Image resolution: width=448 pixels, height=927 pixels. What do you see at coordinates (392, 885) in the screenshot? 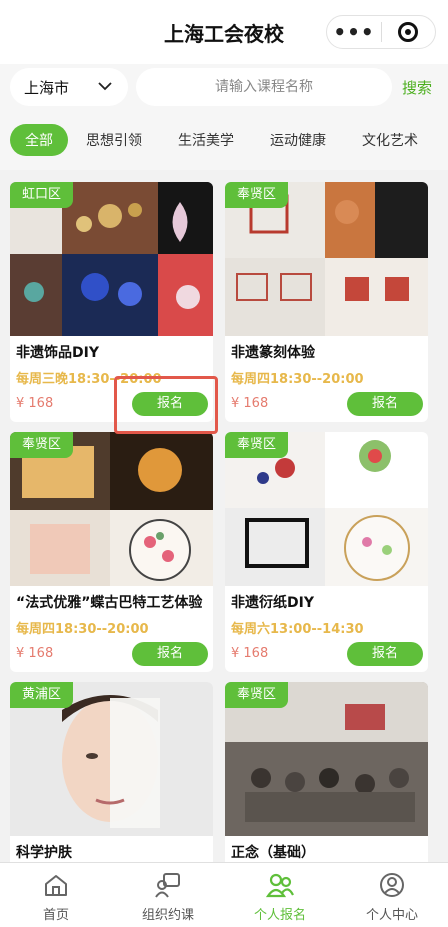
I see `user-icon` at bounding box center [392, 885].